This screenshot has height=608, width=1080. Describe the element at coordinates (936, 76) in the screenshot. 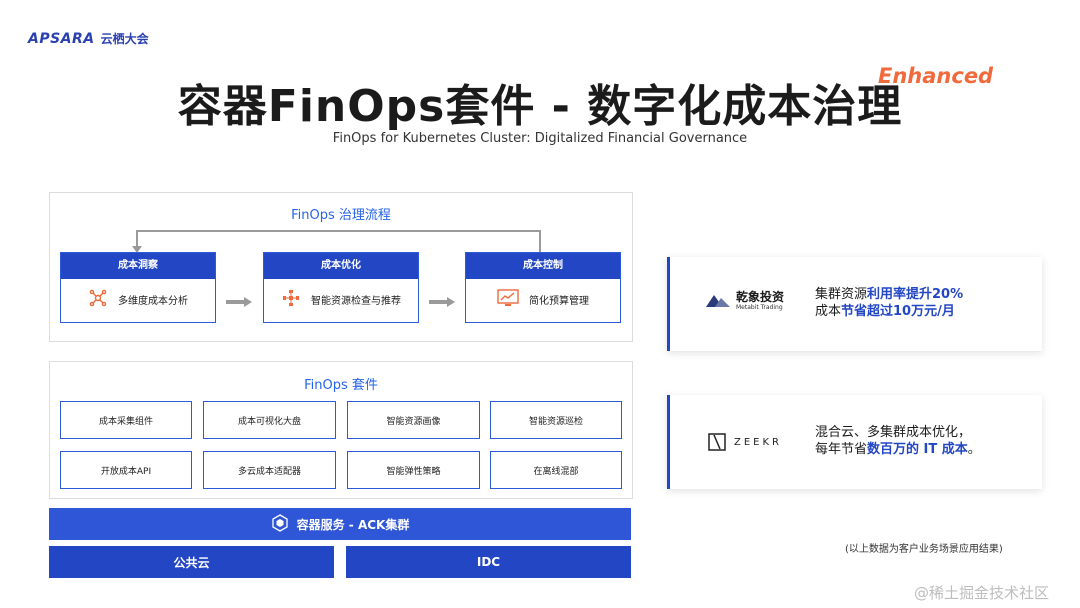

I see `enhanced-tag: Enhanced` at that location.